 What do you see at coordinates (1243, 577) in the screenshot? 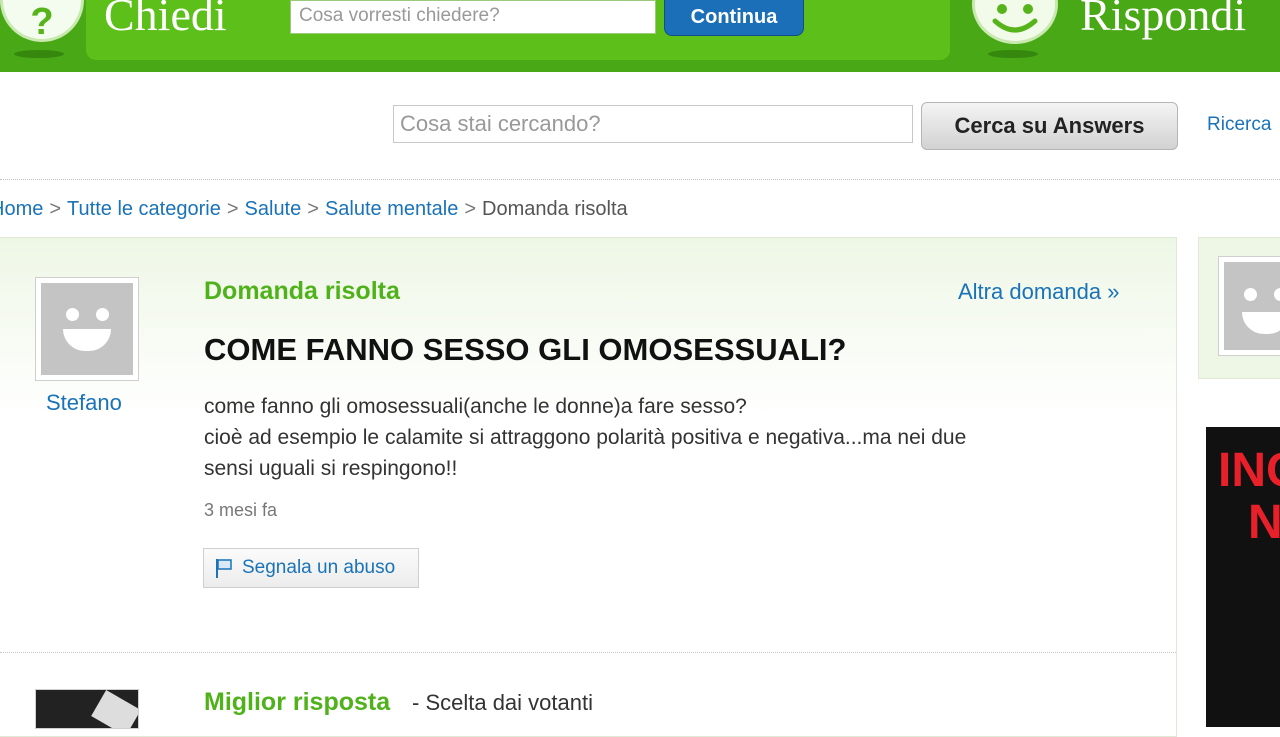
I see `advertisement-banner: INC NE` at bounding box center [1243, 577].